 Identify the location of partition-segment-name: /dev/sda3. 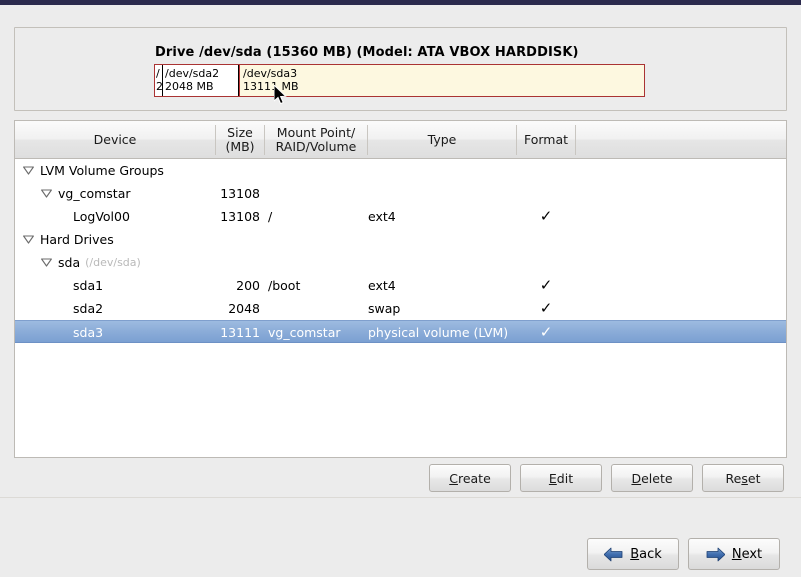
(270, 73).